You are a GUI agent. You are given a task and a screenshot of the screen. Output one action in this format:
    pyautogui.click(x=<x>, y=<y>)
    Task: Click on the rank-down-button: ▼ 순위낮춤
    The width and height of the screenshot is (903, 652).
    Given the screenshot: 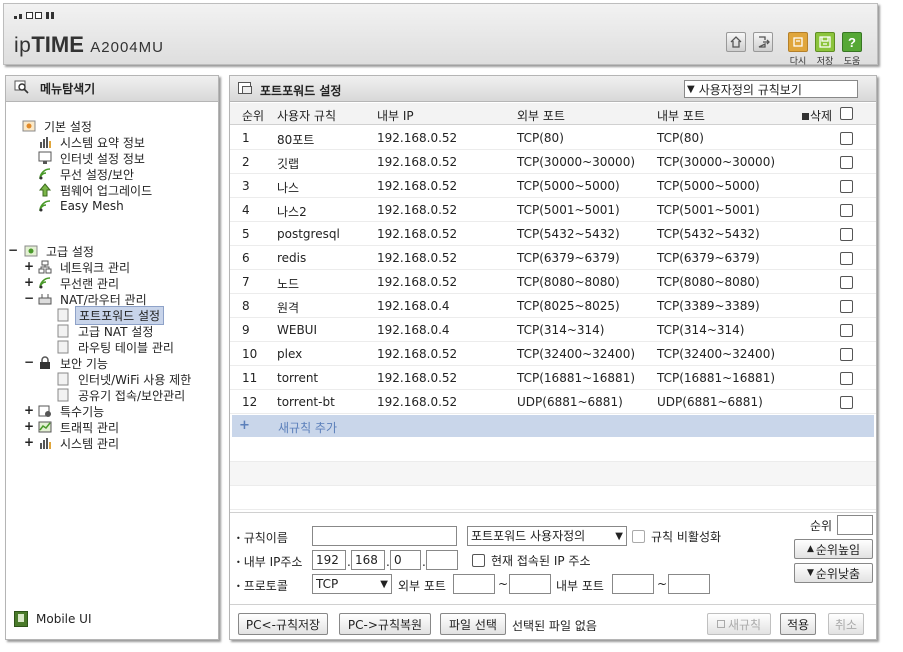 What is the action you would take?
    pyautogui.click(x=833, y=573)
    